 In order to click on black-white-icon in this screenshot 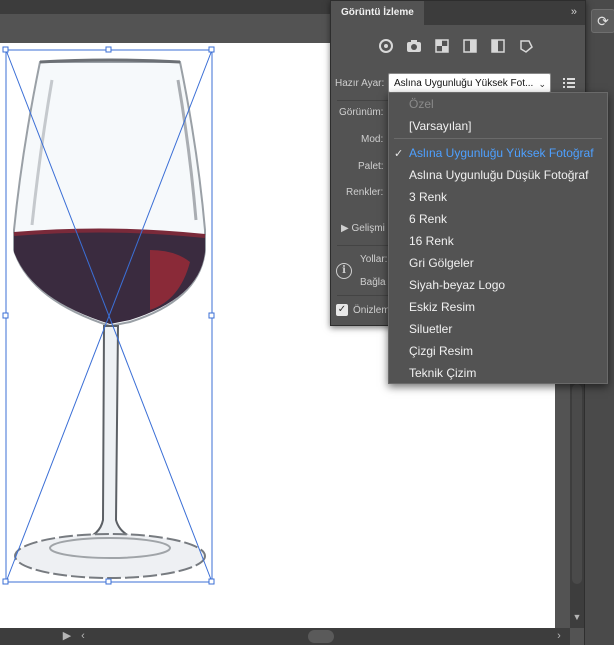, I will do `click(498, 46)`.